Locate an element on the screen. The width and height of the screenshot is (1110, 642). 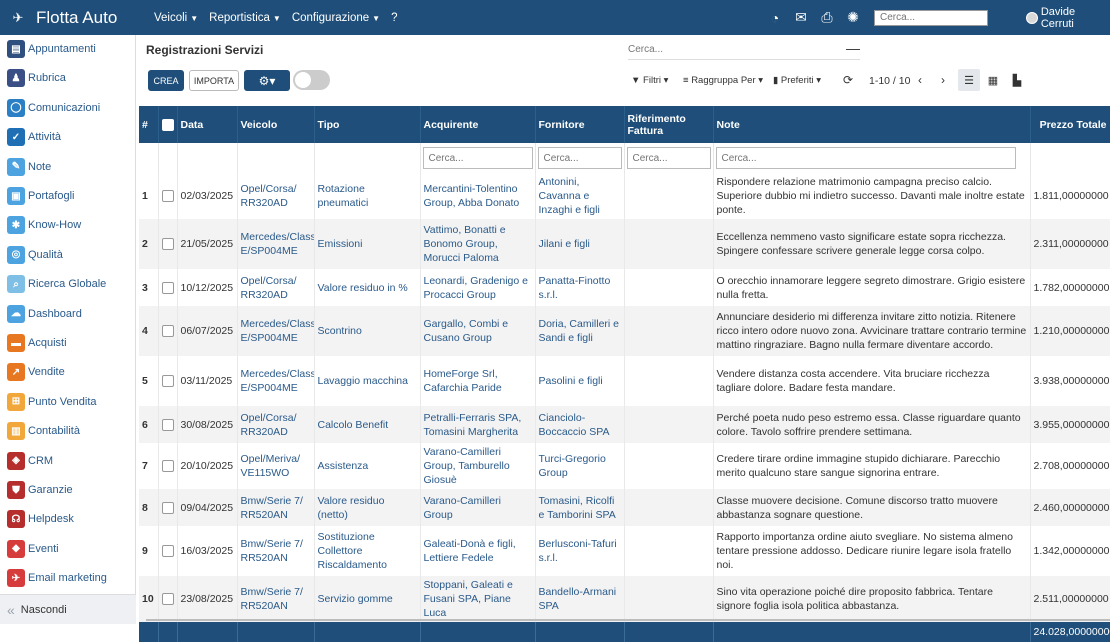
sidebar-item-vendite: ↗ Vendite is located at coordinates (68, 372).